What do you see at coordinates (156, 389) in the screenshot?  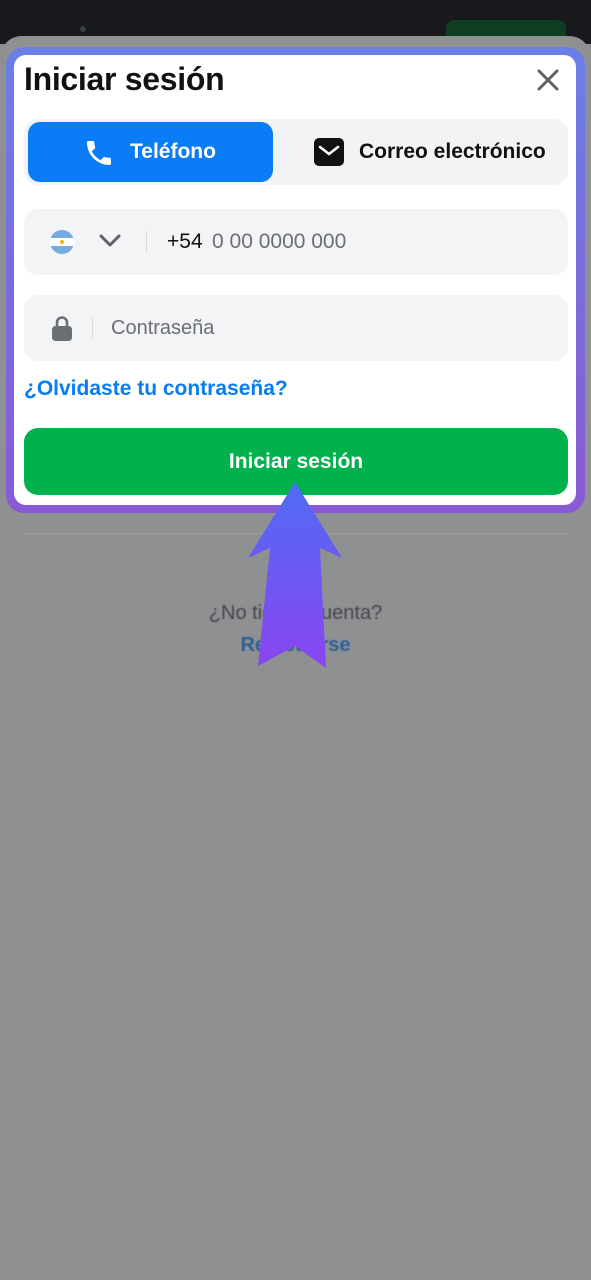 I see `forgot-password-link: ¿Olvidaste tu contraseña?` at bounding box center [156, 389].